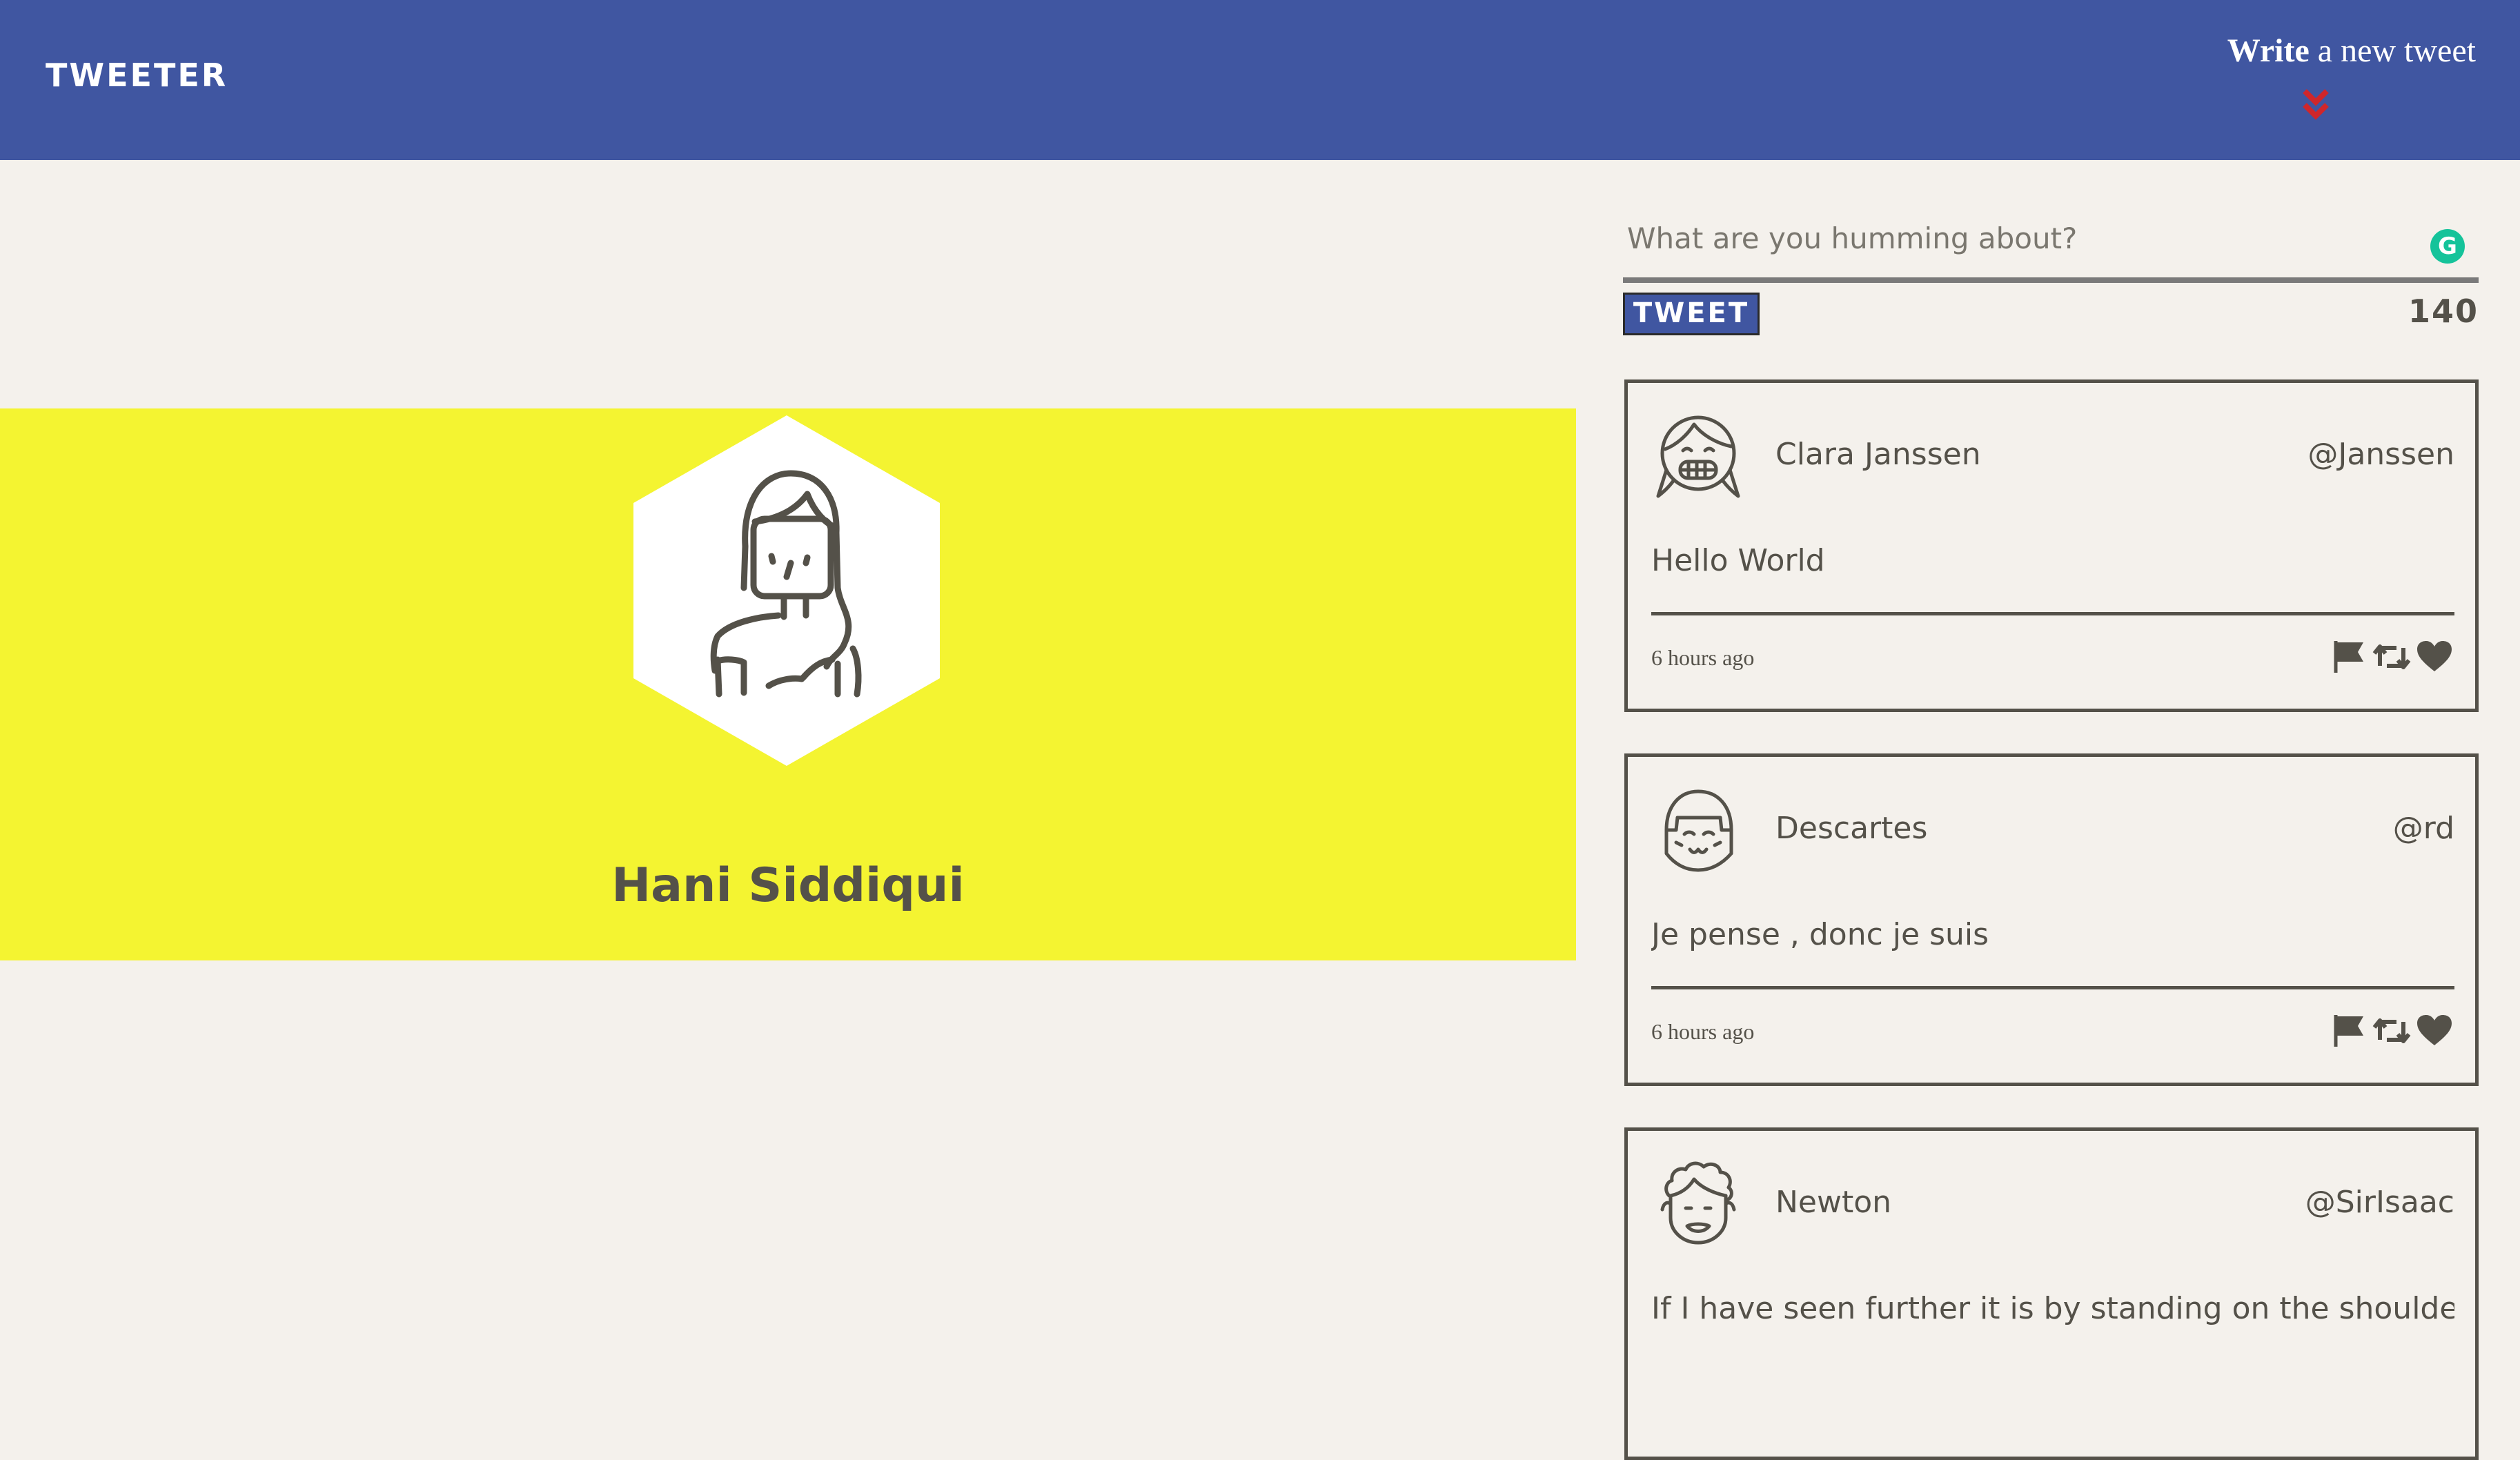 The image size is (2520, 1460). Describe the element at coordinates (2423, 828) in the screenshot. I see `tweet-author-handle: @rd` at that location.